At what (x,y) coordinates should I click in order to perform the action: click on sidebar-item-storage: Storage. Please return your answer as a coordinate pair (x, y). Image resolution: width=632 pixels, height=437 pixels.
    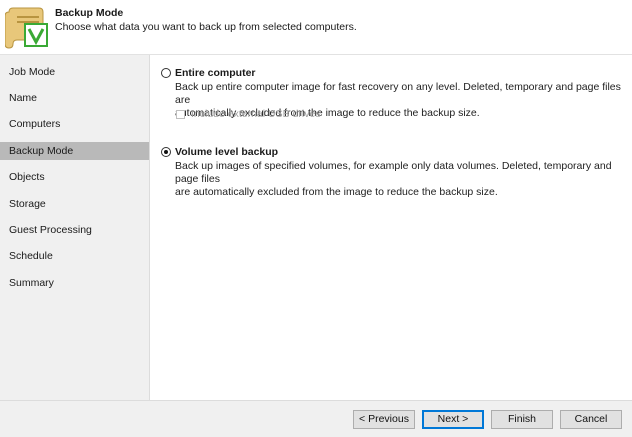
    Looking at the image, I should click on (74, 204).